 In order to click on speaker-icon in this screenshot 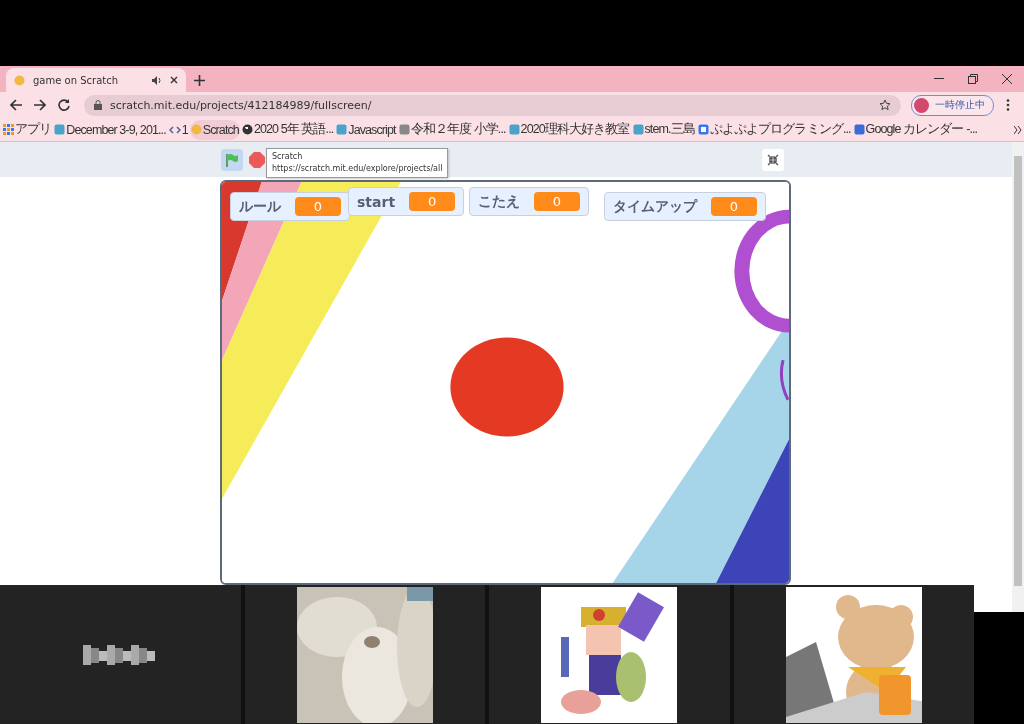, I will do `click(157, 80)`.